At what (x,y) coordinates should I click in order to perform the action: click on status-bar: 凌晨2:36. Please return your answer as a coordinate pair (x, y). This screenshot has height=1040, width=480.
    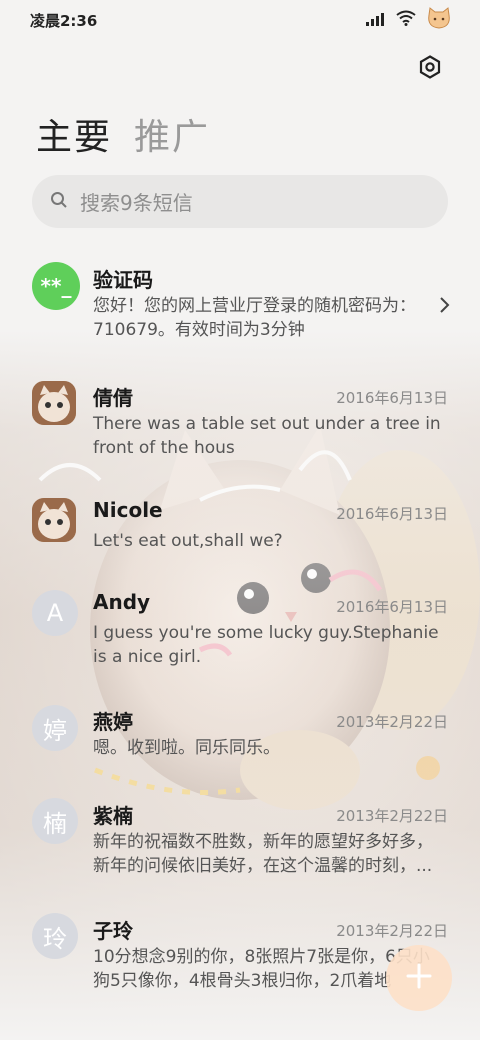
    Looking at the image, I should click on (240, 20).